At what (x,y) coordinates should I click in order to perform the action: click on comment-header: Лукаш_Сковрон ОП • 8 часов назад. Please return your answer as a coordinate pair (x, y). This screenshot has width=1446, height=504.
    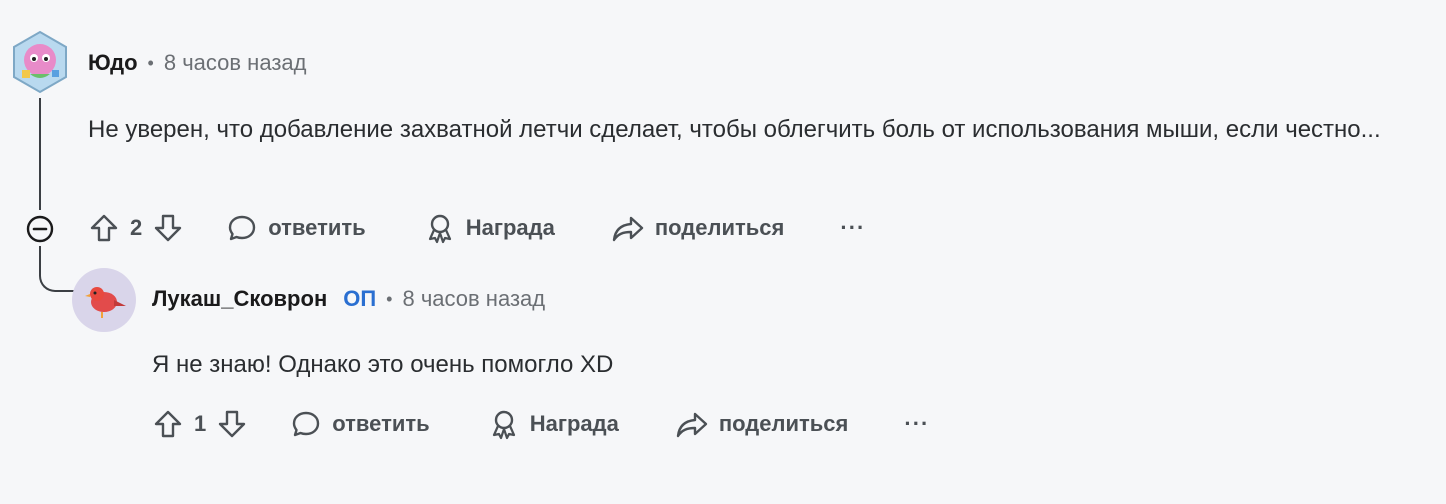
    Looking at the image, I should click on (348, 299).